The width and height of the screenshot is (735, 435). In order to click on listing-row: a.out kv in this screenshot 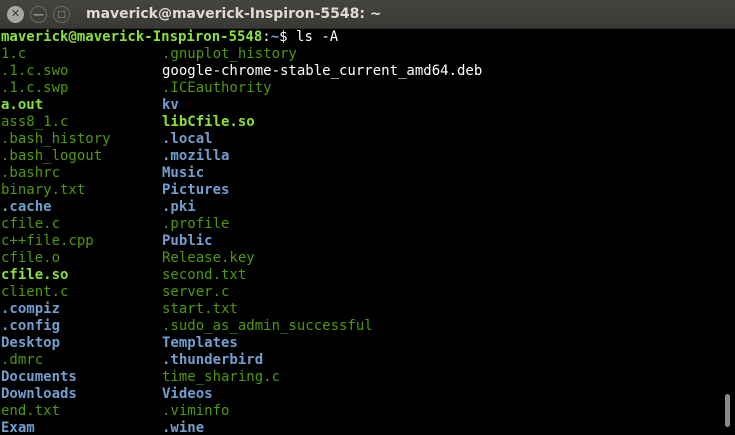, I will do `click(358, 105)`.